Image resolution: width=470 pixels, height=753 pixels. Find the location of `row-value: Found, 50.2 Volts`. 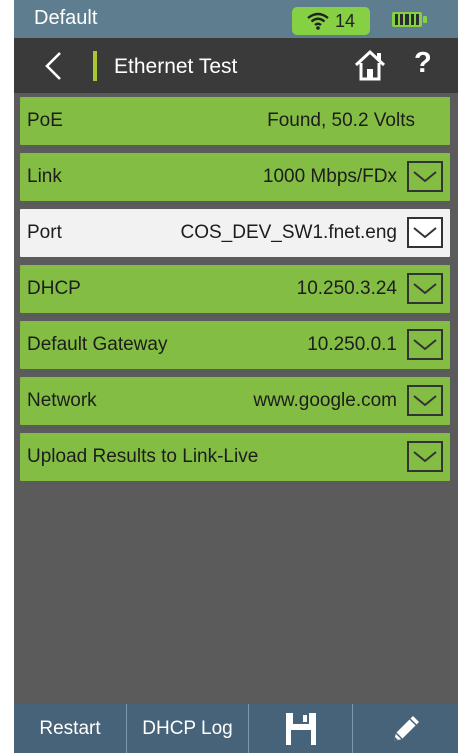

row-value: Found, 50.2 Volts is located at coordinates (341, 120).